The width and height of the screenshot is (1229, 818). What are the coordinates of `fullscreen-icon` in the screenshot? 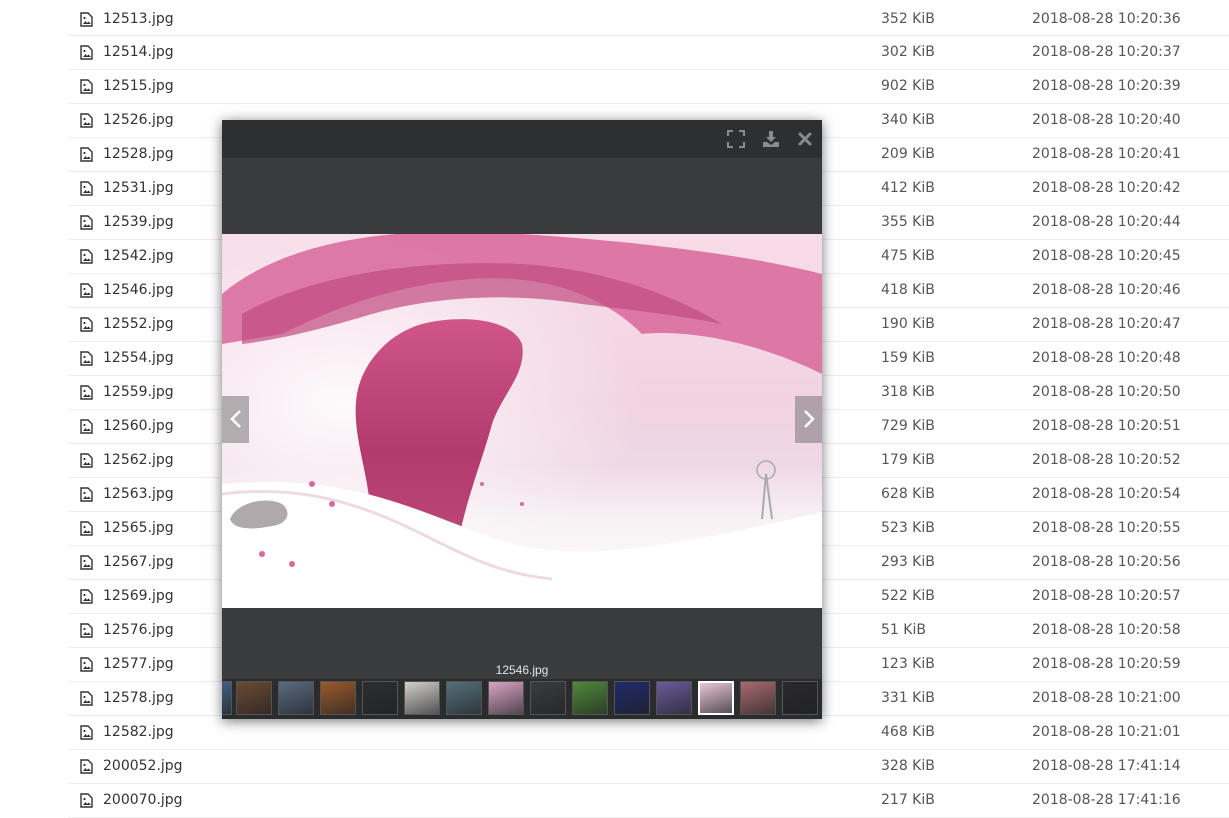 It's located at (736, 139).